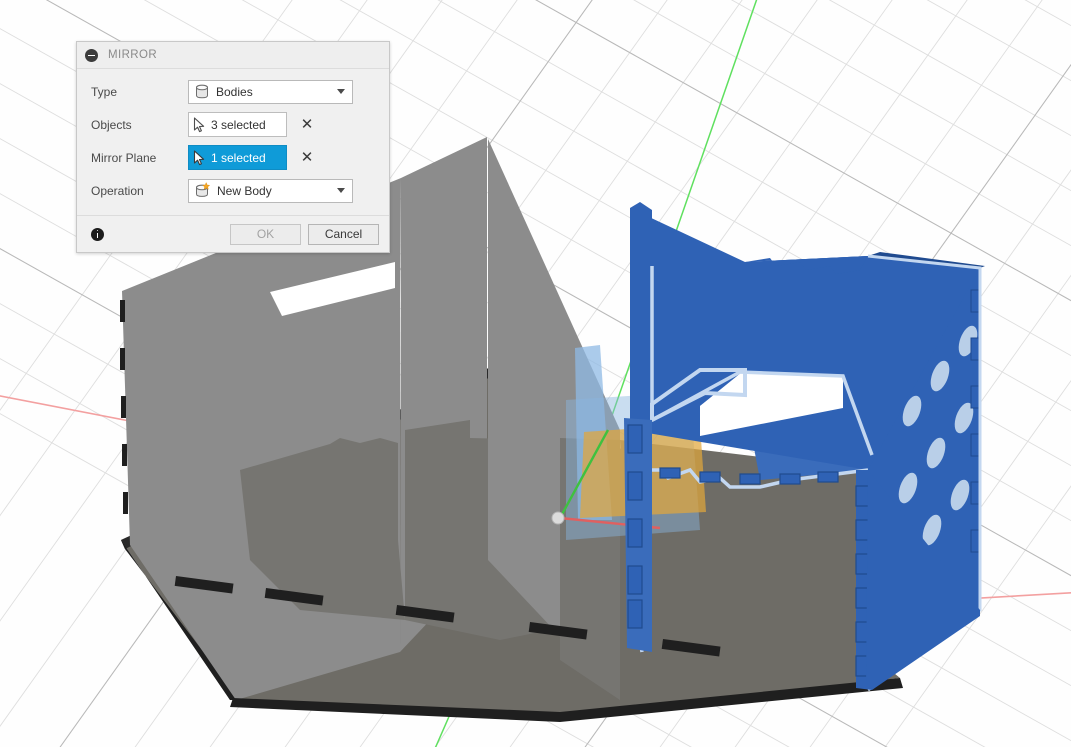  Describe the element at coordinates (307, 157) in the screenshot. I see `mirror-plane-clear-button: ✕` at that location.